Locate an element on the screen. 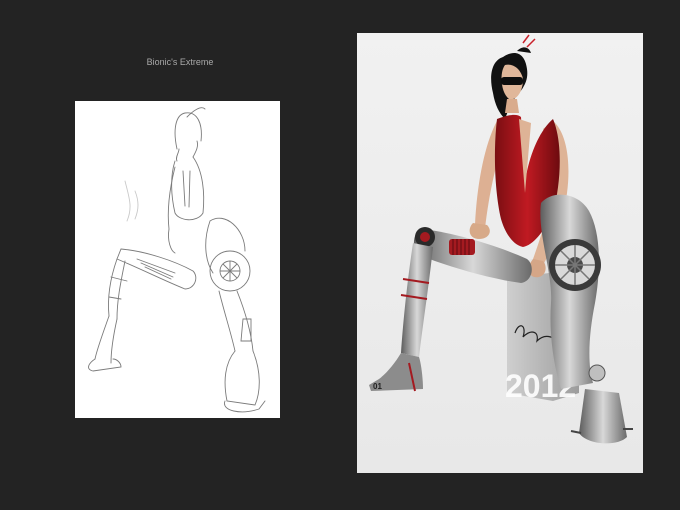 The width and height of the screenshot is (680, 510). leg-number: 01 is located at coordinates (377, 386).